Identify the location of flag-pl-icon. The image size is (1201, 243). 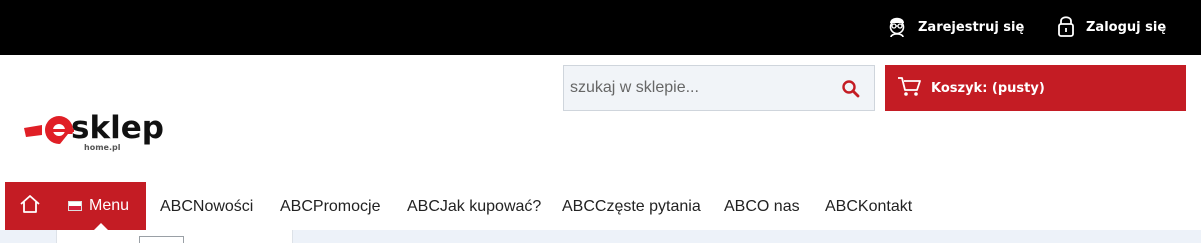
(75, 206).